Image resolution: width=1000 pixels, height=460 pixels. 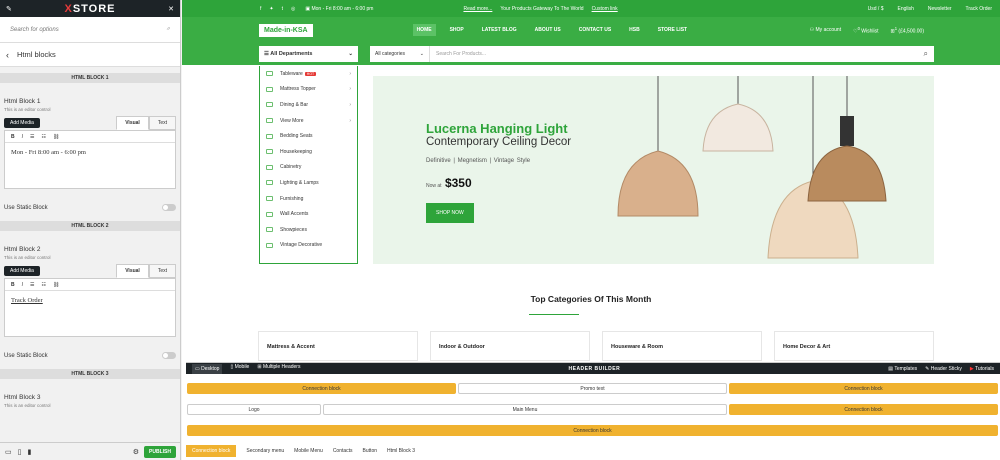 What do you see at coordinates (308, 183) in the screenshot?
I see `dept-item: Lighting & Lamps` at bounding box center [308, 183].